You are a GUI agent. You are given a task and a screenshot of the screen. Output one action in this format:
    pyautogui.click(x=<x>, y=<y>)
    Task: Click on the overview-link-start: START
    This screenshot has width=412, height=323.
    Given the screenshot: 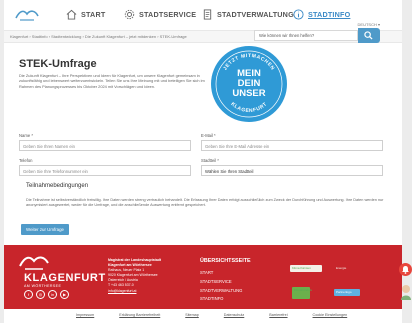 What is the action you would take?
    pyautogui.click(x=221, y=273)
    